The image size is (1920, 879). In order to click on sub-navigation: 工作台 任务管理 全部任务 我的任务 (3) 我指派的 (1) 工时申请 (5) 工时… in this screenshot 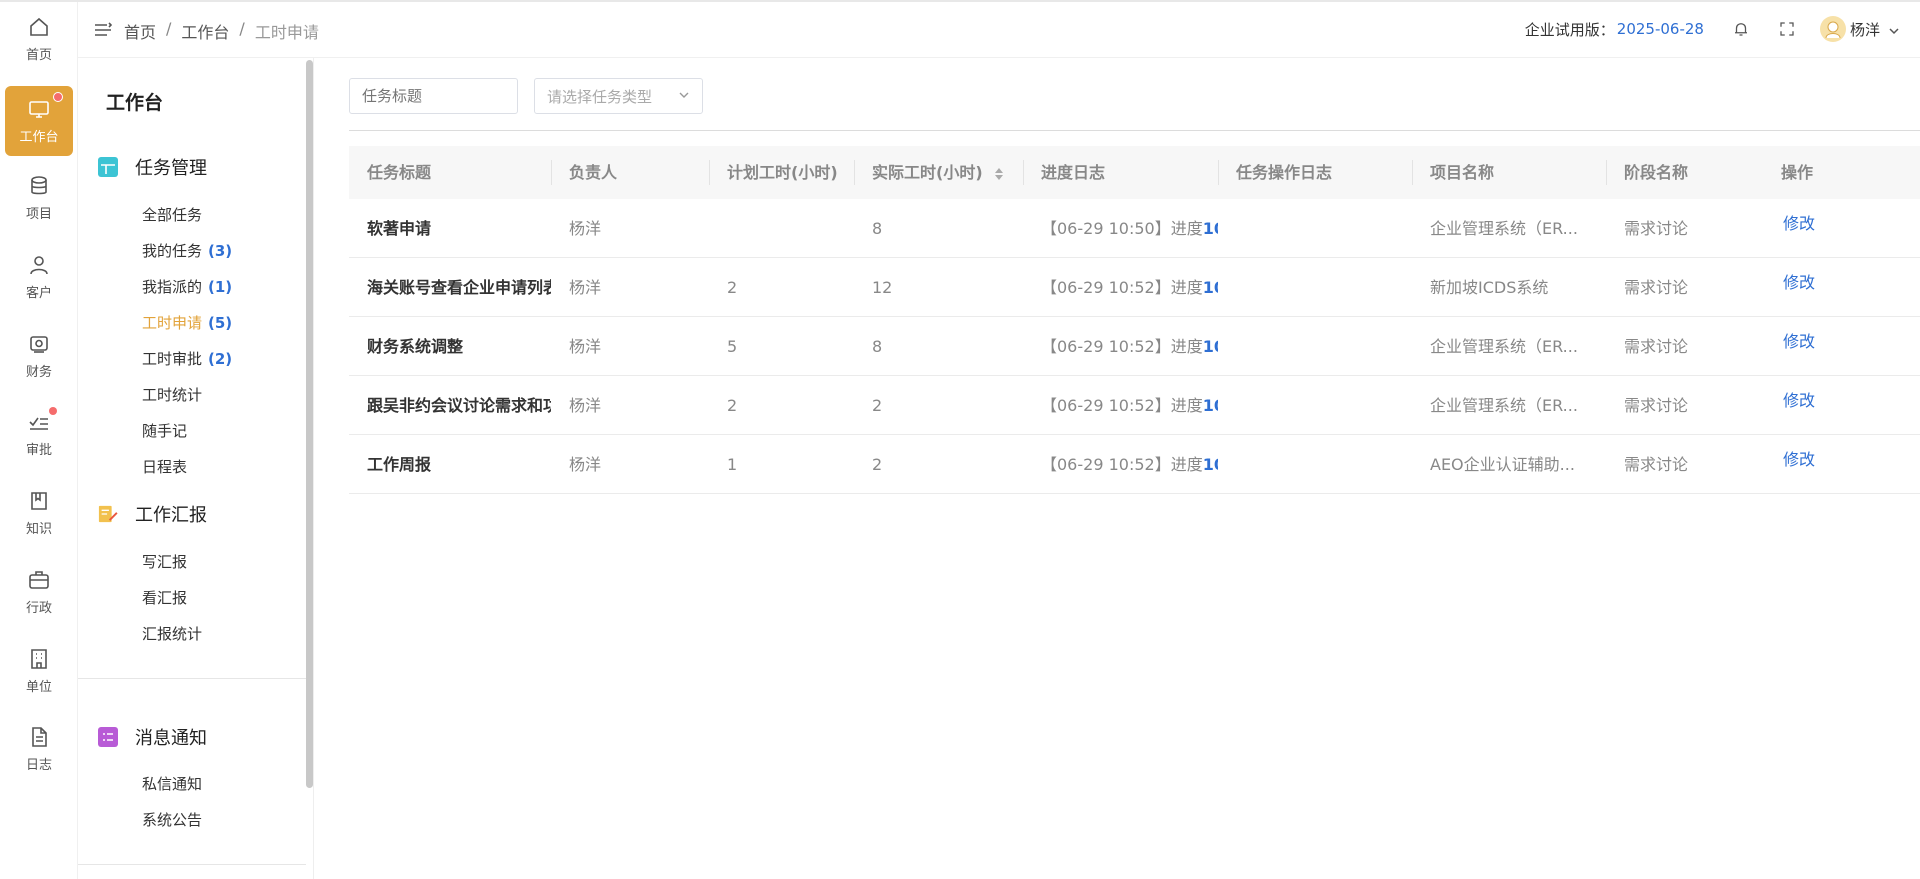, I will do `click(196, 468)`.